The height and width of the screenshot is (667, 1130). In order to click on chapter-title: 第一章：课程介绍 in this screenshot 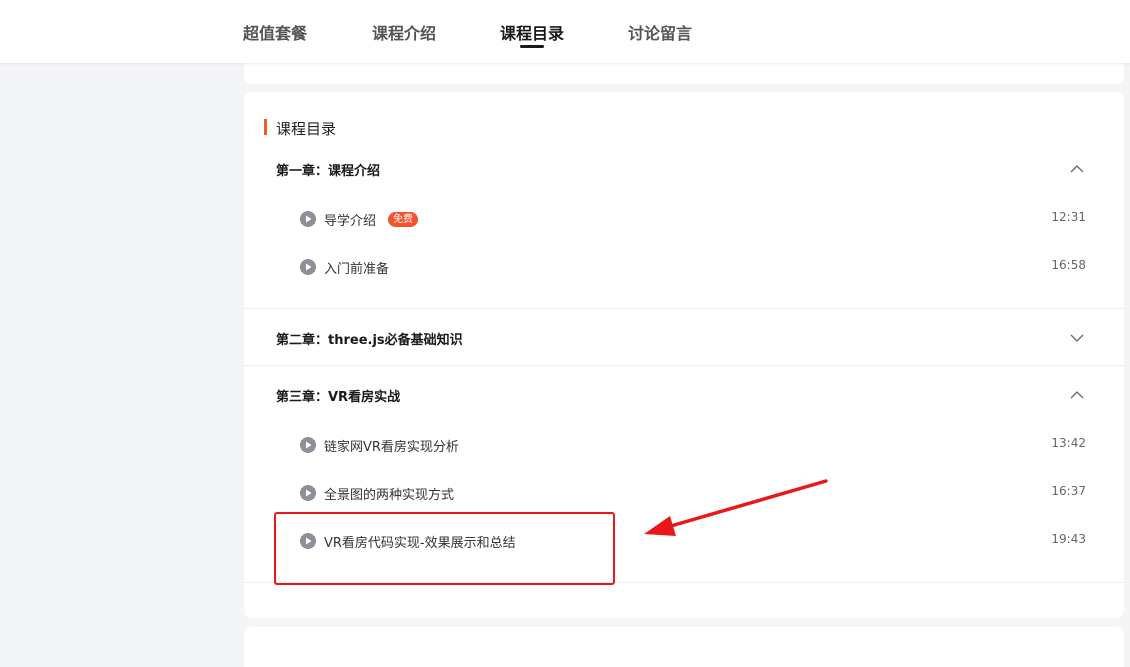, I will do `click(328, 171)`.